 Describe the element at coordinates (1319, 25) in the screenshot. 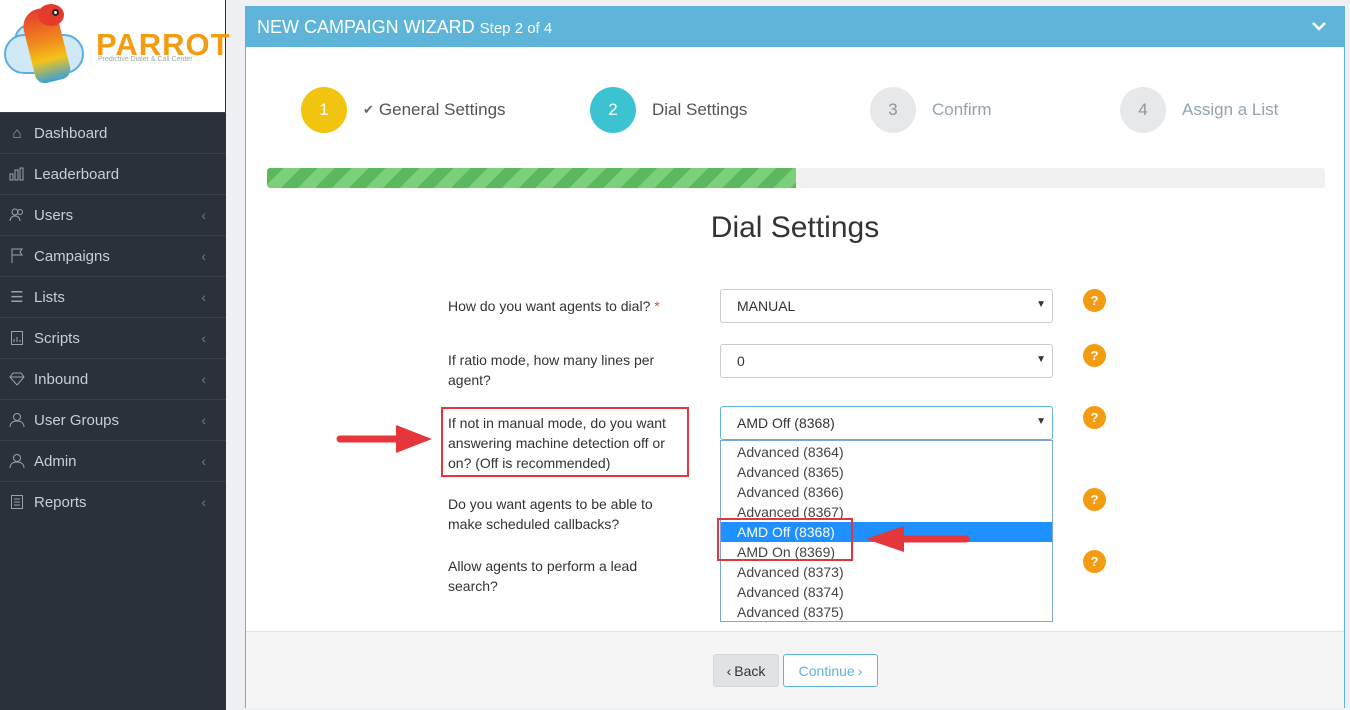

I see `chevron-down-icon` at that location.